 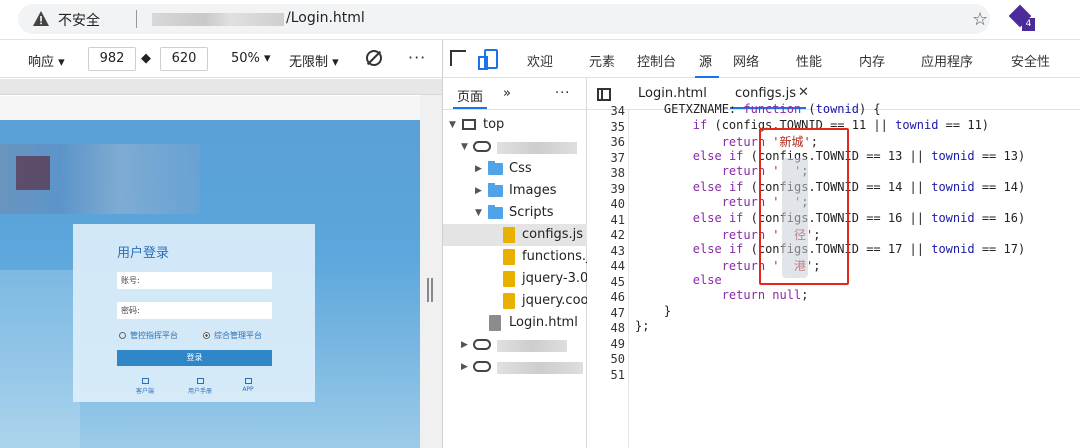 What do you see at coordinates (540, 60) in the screenshot?
I see `tab-welcome: 欢迎` at bounding box center [540, 60].